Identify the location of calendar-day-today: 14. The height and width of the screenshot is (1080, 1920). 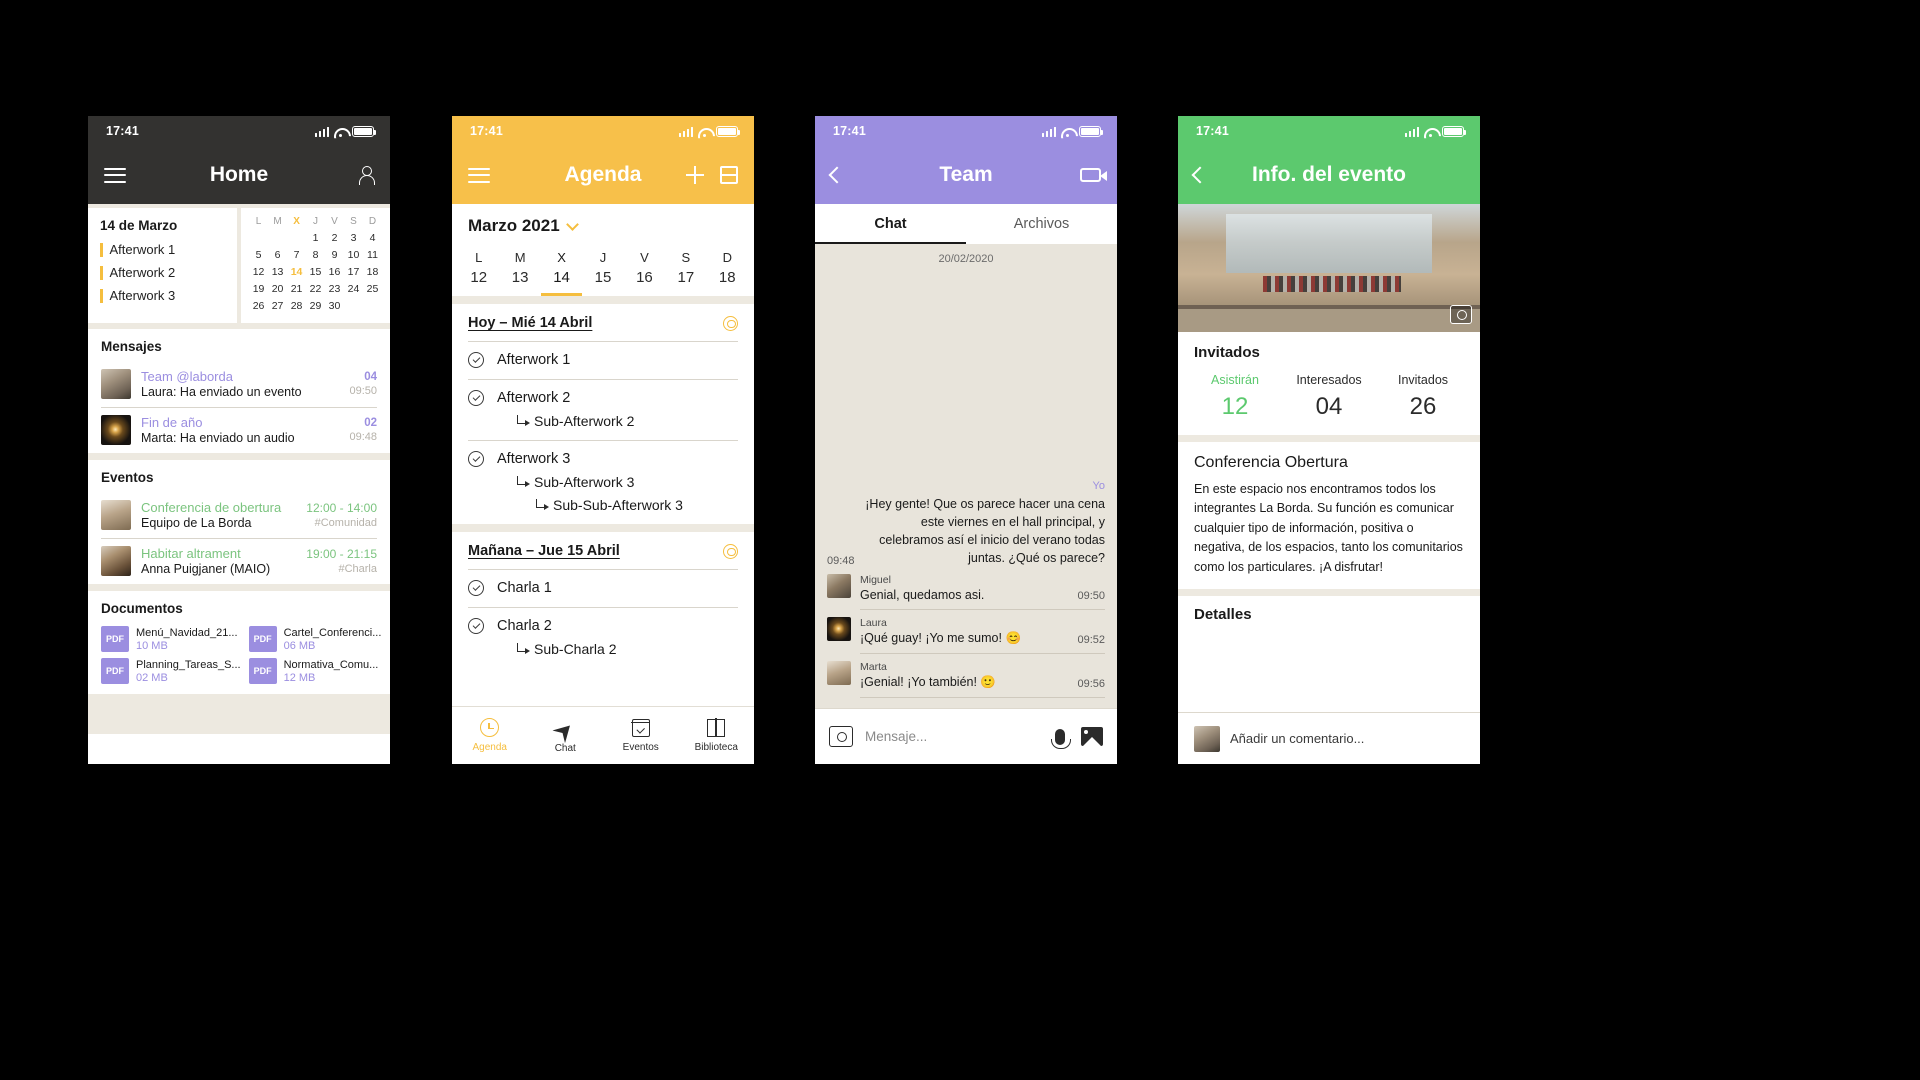
(296, 272).